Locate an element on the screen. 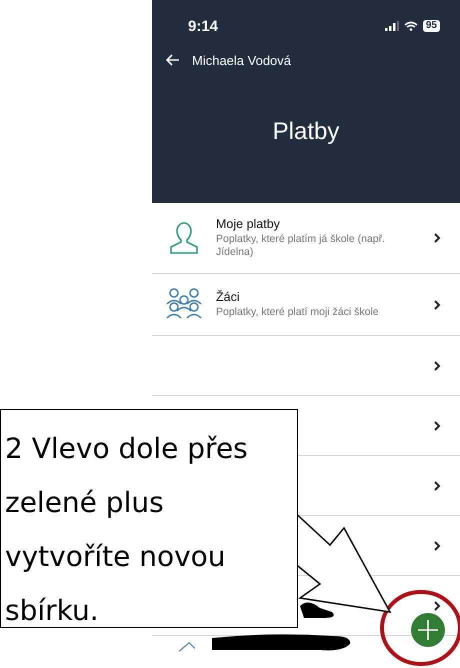 This screenshot has height=668, width=460. back-label: Michaela Vodová is located at coordinates (242, 60).